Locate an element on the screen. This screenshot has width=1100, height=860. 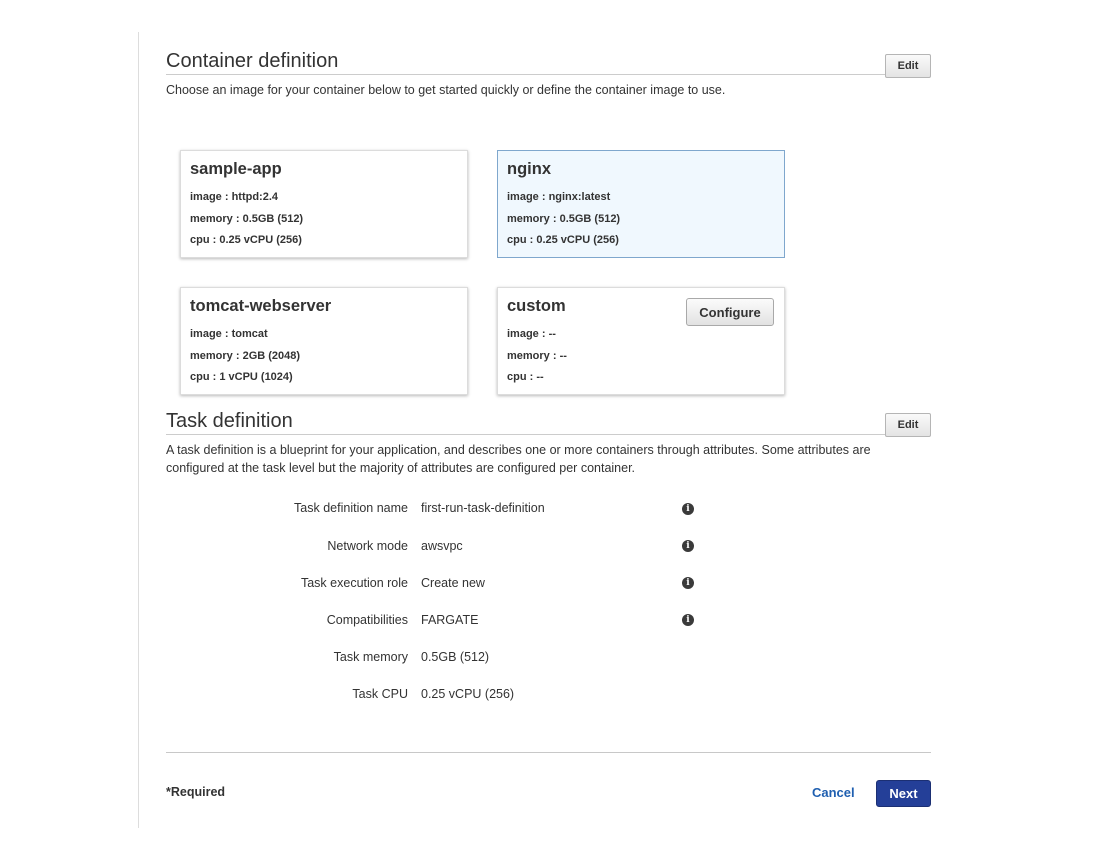
task-definition-edit-button: Edit is located at coordinates (908, 425).